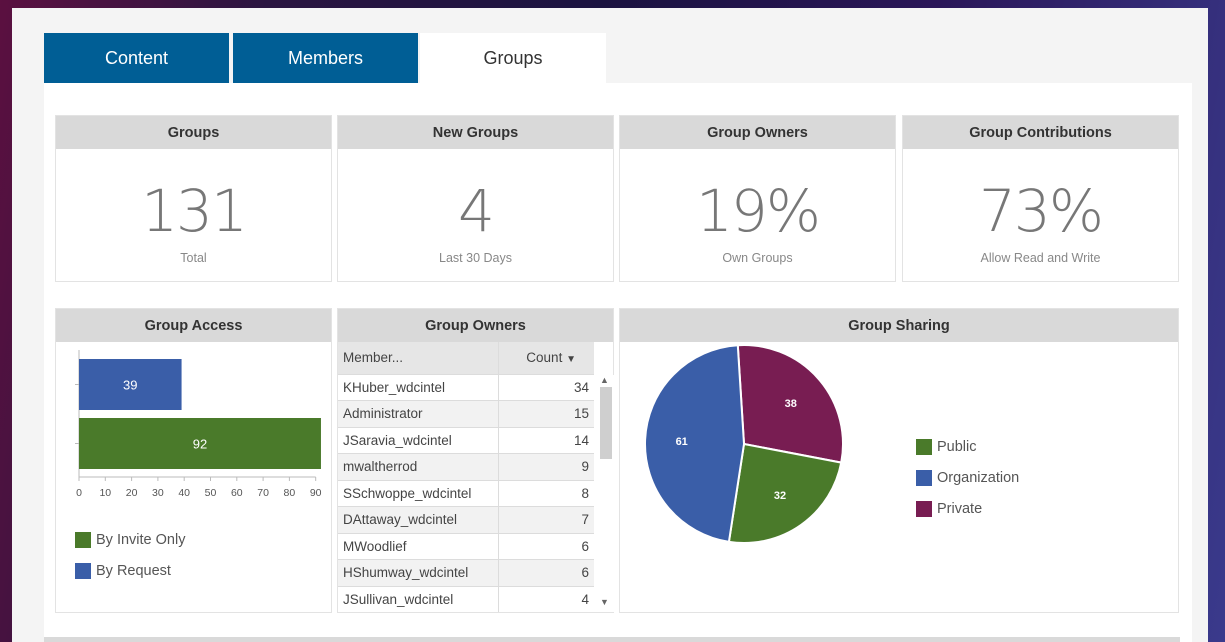 This screenshot has height=642, width=1225. Describe the element at coordinates (545, 387) in the screenshot. I see `count-cell: 34` at that location.